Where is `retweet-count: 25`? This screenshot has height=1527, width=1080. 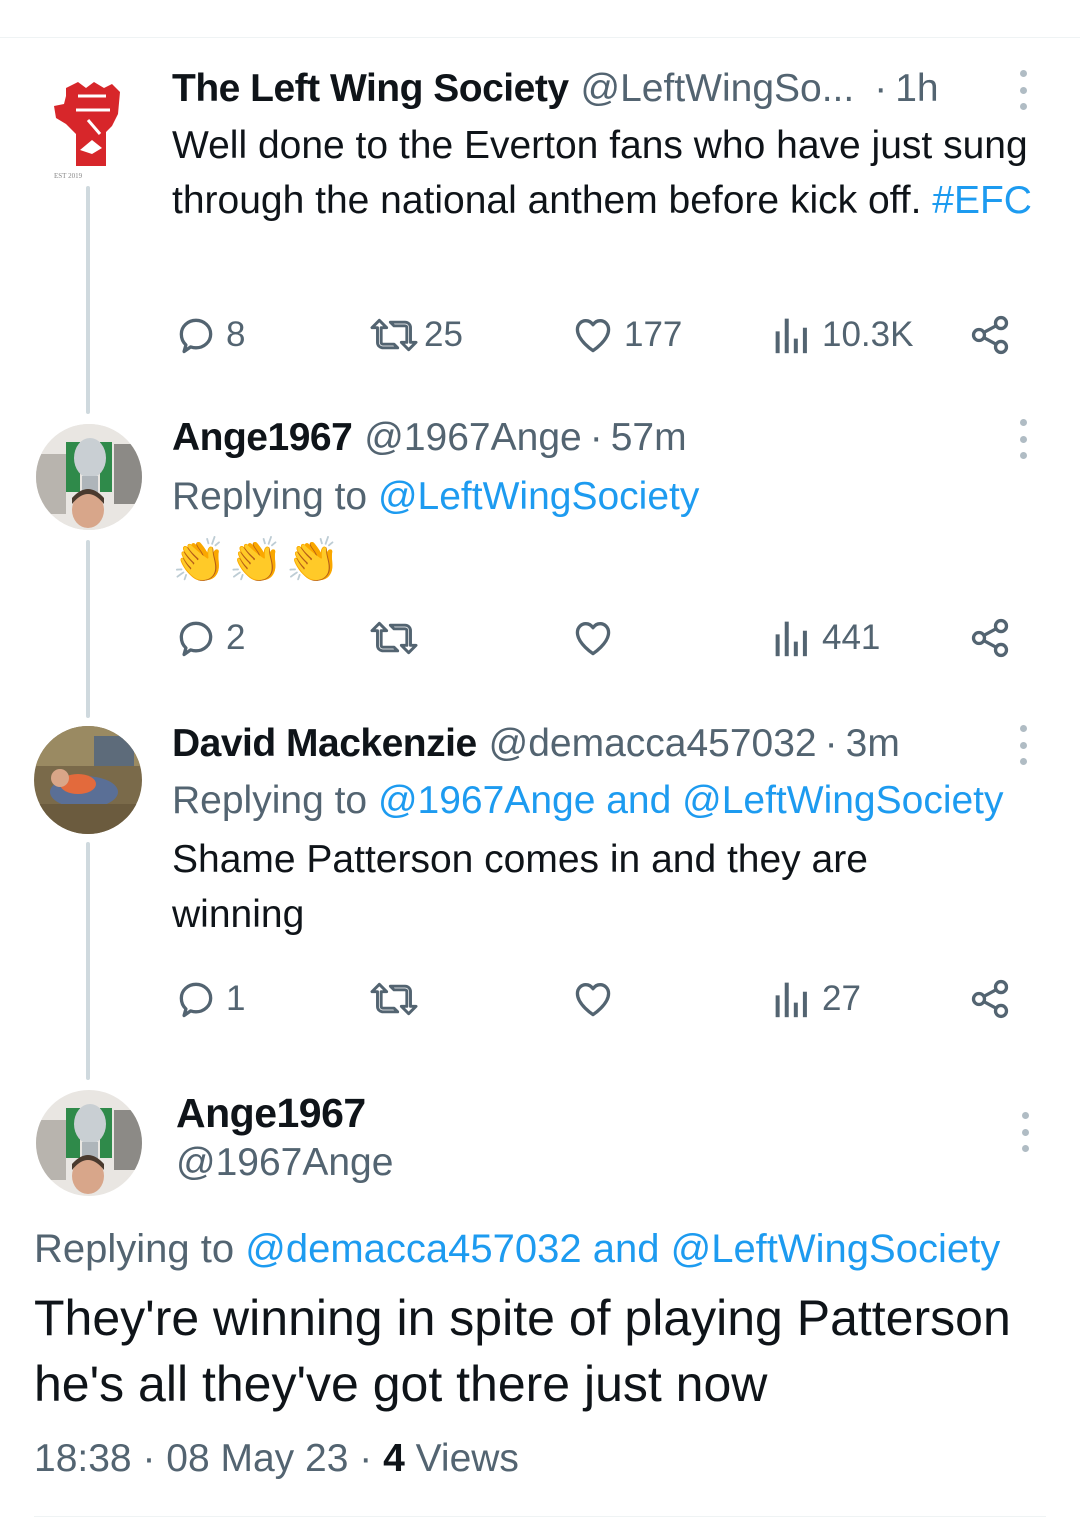
retweet-count: 25 is located at coordinates (443, 334).